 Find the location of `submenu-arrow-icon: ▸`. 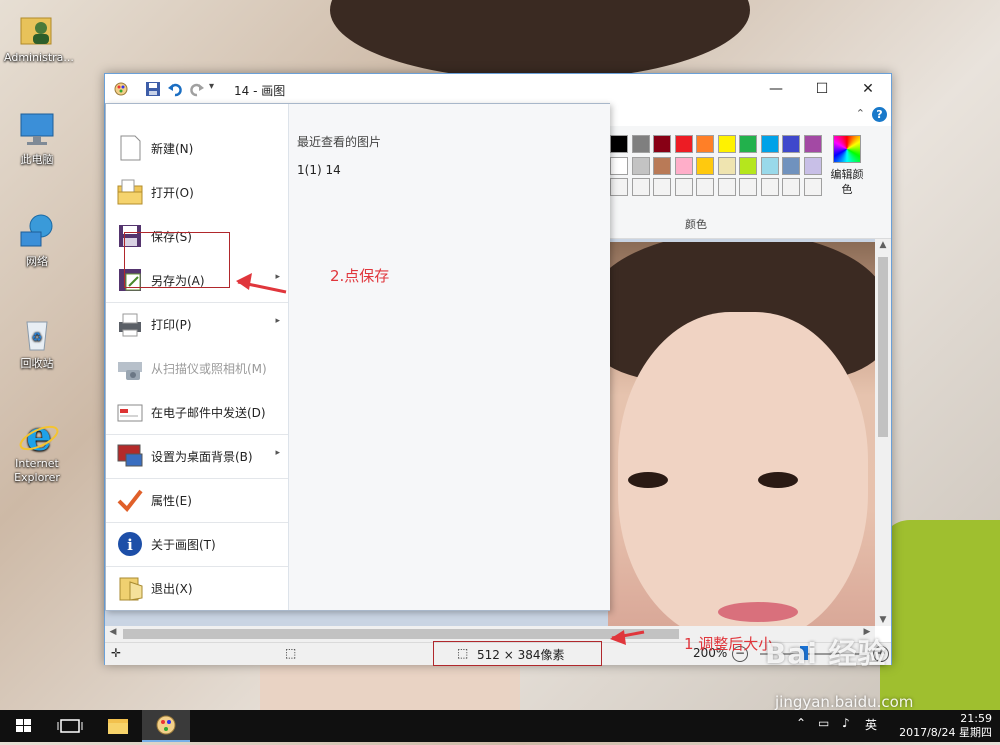

submenu-arrow-icon: ▸ is located at coordinates (277, 321).